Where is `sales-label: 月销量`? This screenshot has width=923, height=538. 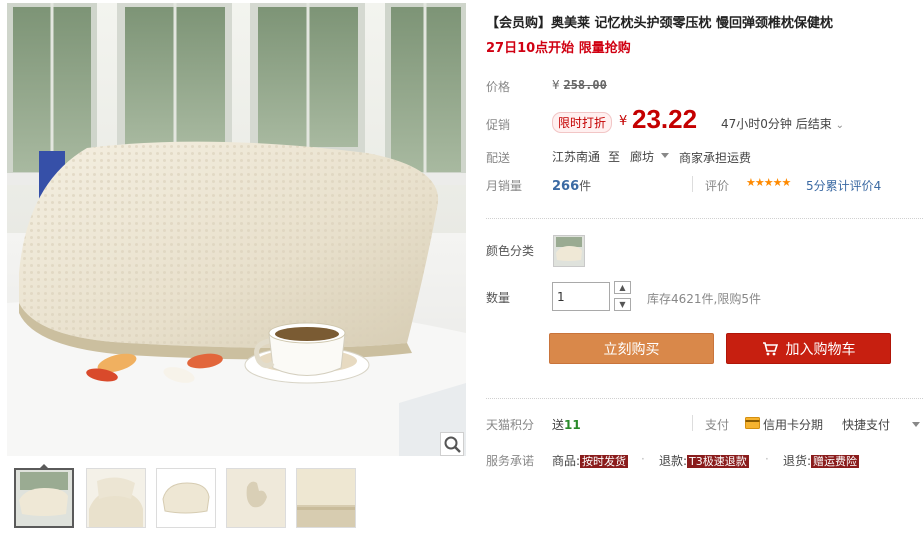
sales-label: 月销量 is located at coordinates (504, 186).